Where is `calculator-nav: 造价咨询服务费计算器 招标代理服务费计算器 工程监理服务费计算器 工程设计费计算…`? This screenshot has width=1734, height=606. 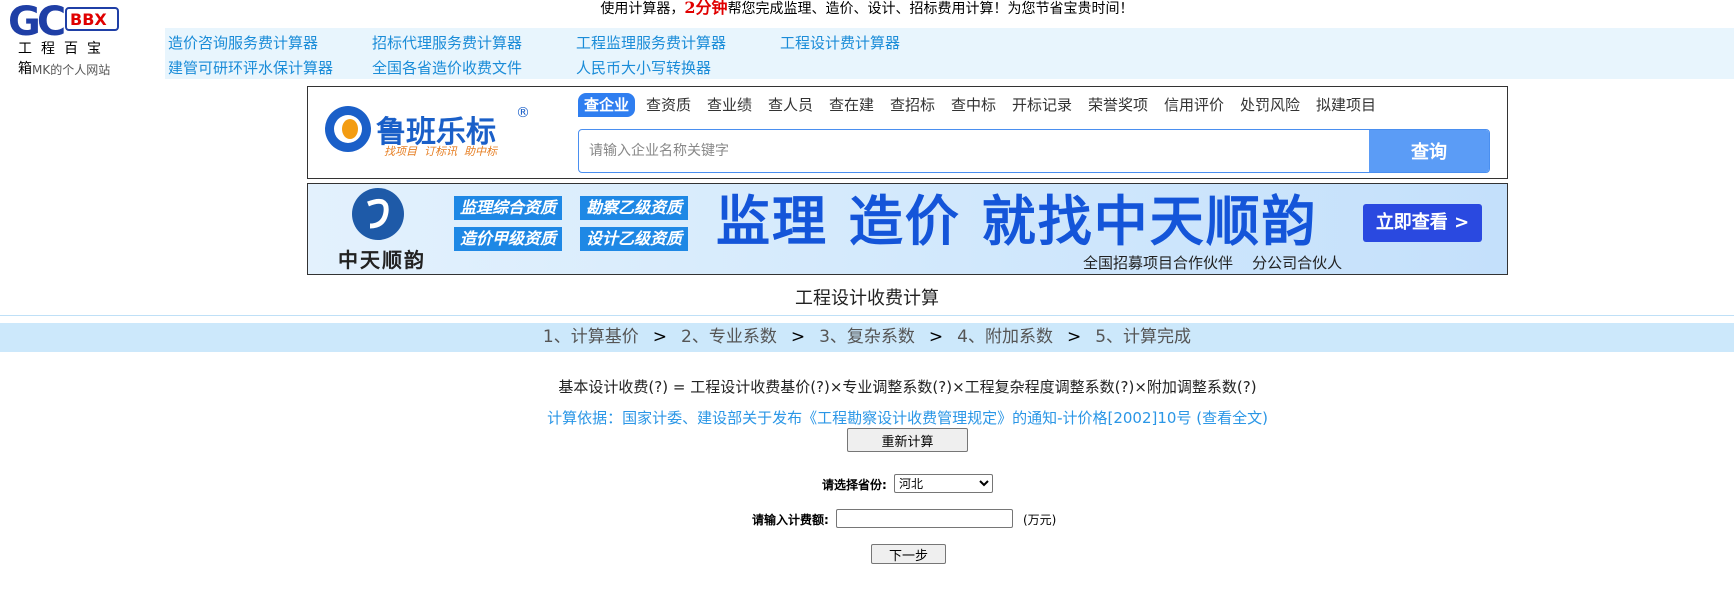 calculator-nav: 造价咨询服务费计算器 招标代理服务费计算器 工程监理服务费计算器 工程设计费计算… is located at coordinates (949, 53).